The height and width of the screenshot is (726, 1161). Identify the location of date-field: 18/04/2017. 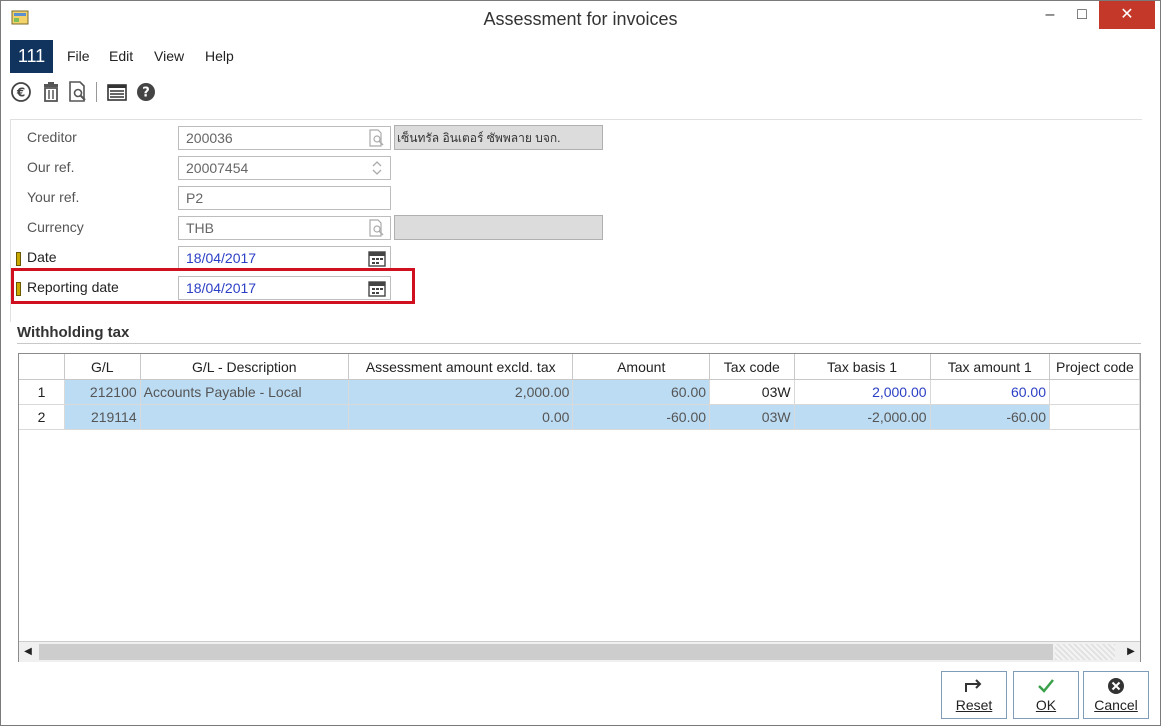
(284, 258).